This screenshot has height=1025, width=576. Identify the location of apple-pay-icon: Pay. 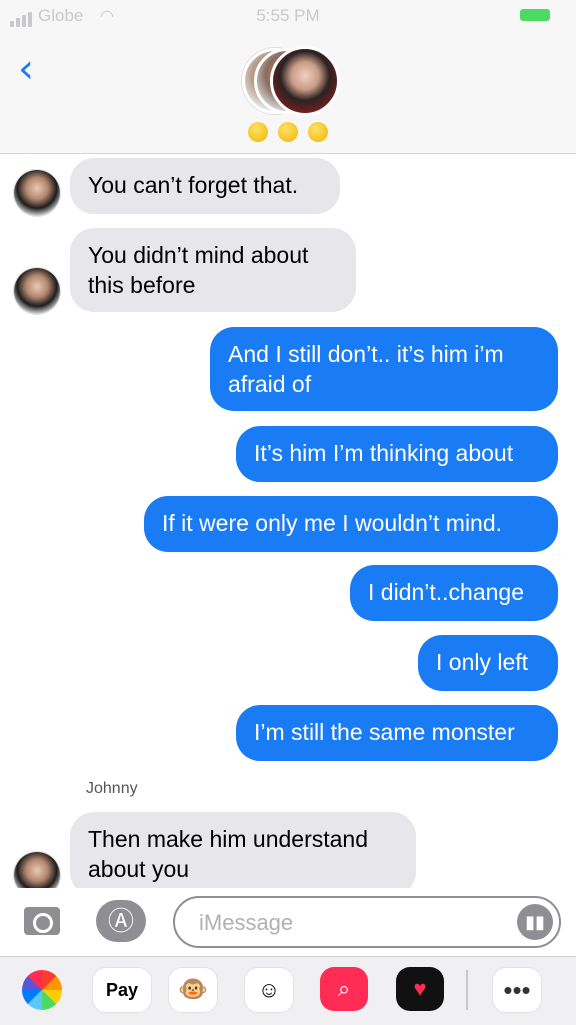
(122, 990).